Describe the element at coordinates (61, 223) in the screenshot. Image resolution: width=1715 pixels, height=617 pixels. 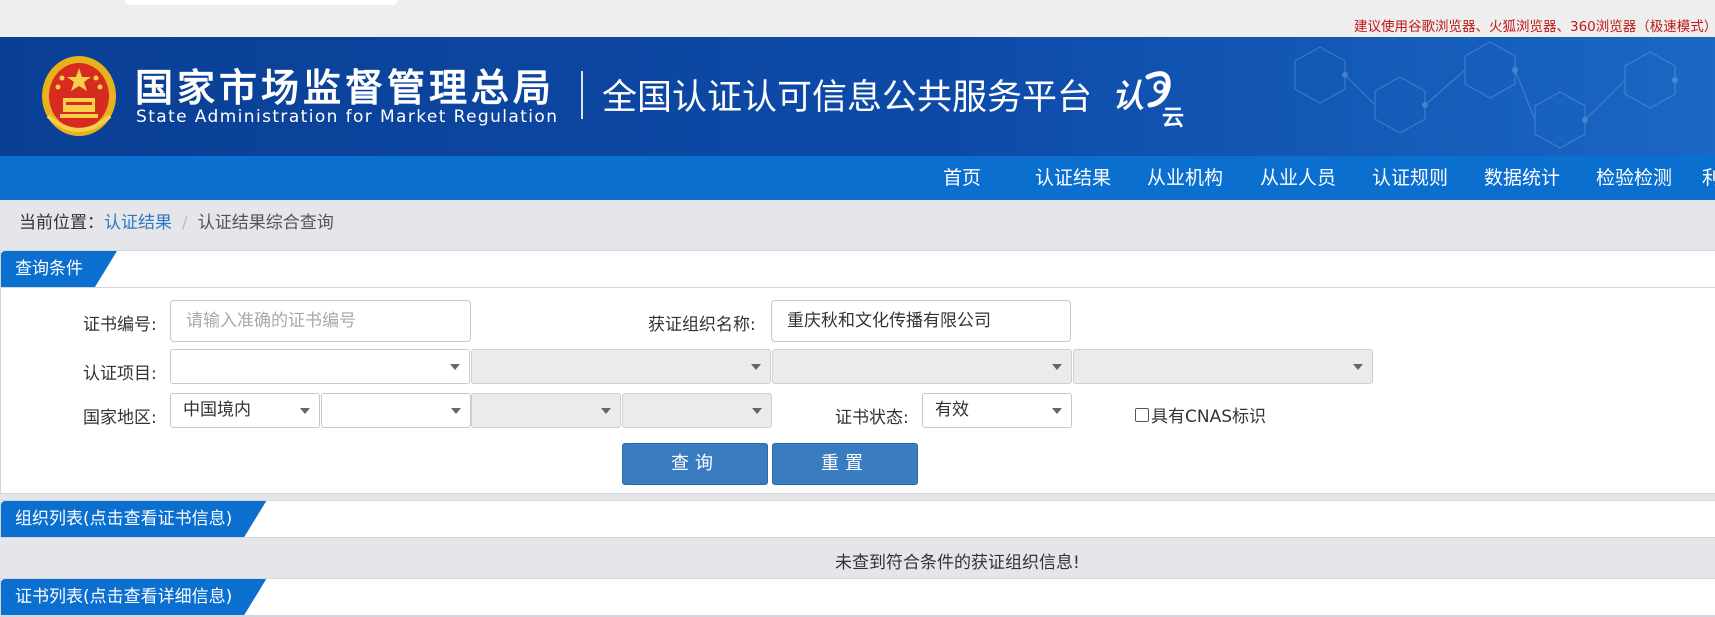
I see `breadcrumb-prefix: 当前位置：` at that location.